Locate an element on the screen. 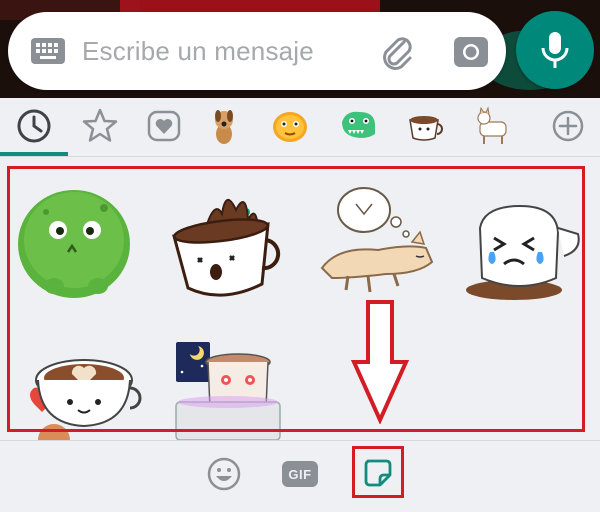  bottom-tab-bar: GIF is located at coordinates (300, 476).